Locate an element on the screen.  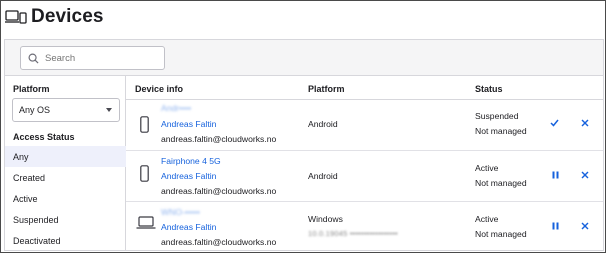
chevron-down-icon is located at coordinates (109, 110).